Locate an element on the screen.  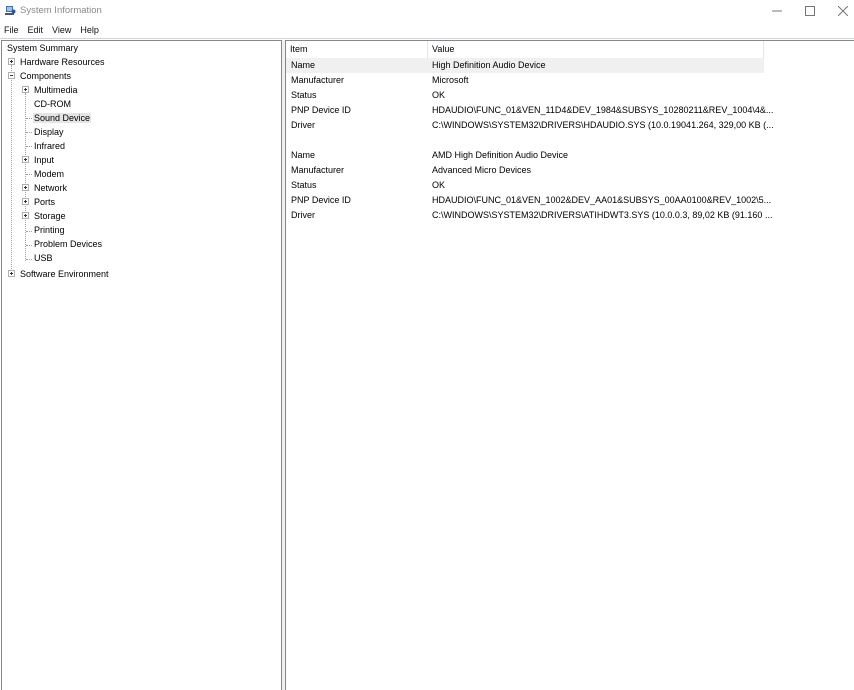
tree-item-label: Multimedia is located at coordinates (56, 90).